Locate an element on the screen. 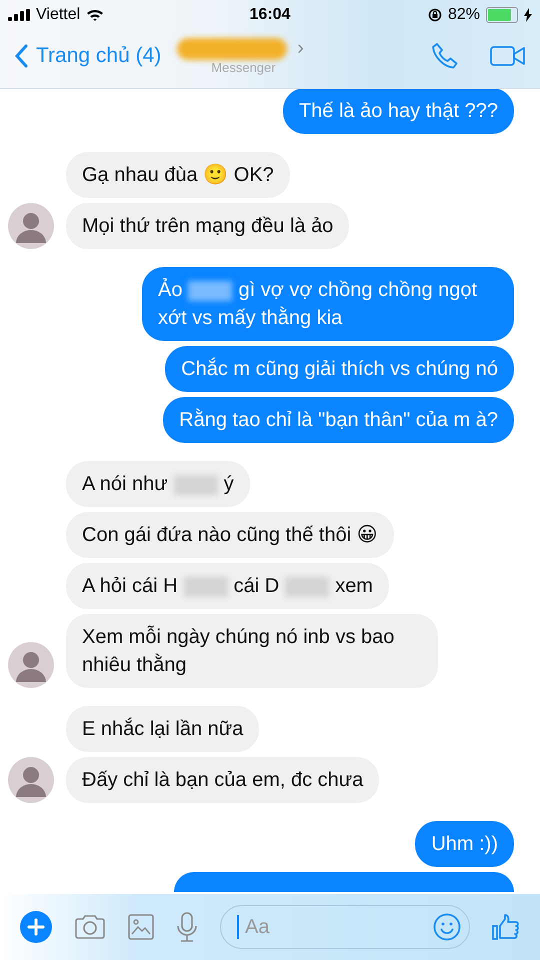  rotation-lock-icon is located at coordinates (435, 15).